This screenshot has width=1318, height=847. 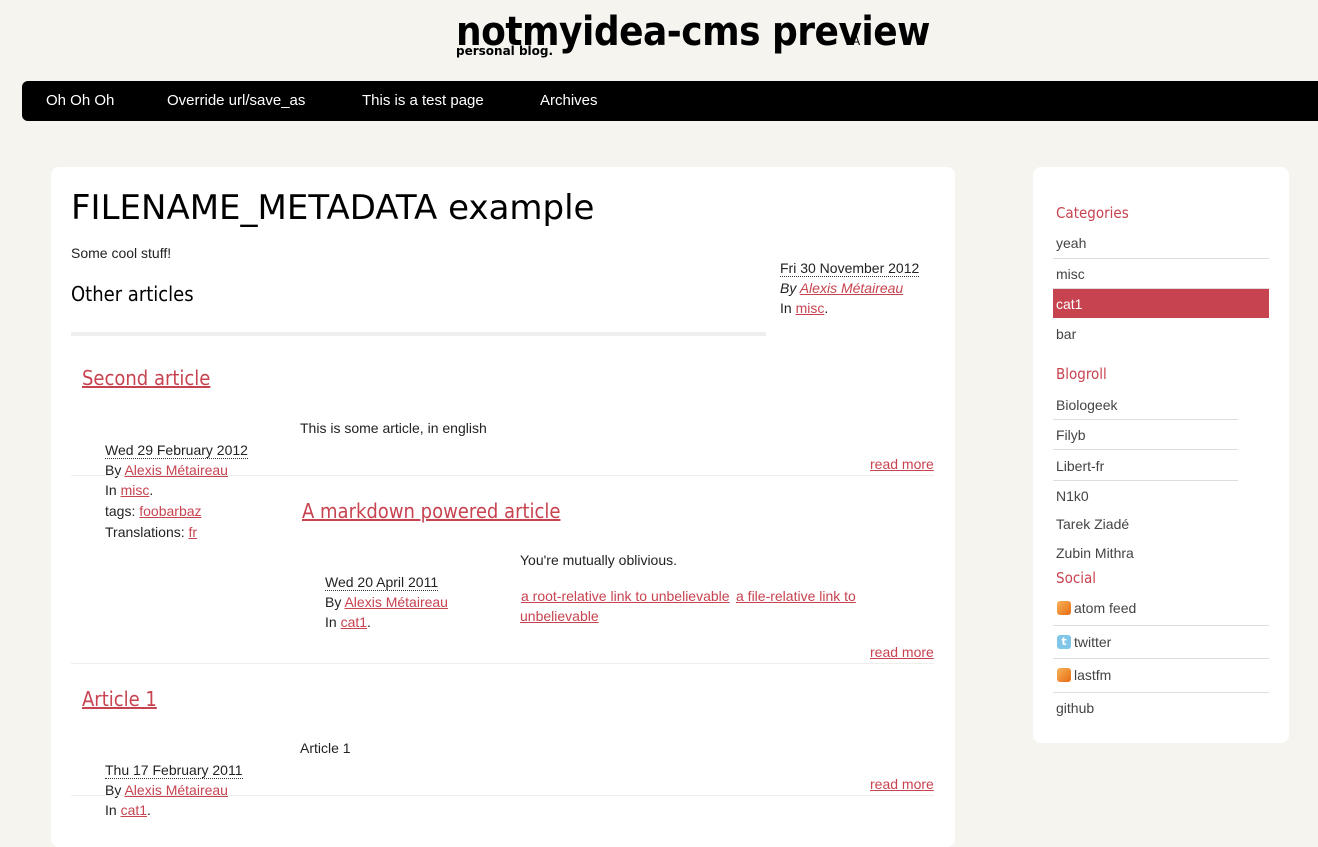 What do you see at coordinates (1095, 553) in the screenshot?
I see `blogroll-item-zubin-mithra: Zubin Mithra` at bounding box center [1095, 553].